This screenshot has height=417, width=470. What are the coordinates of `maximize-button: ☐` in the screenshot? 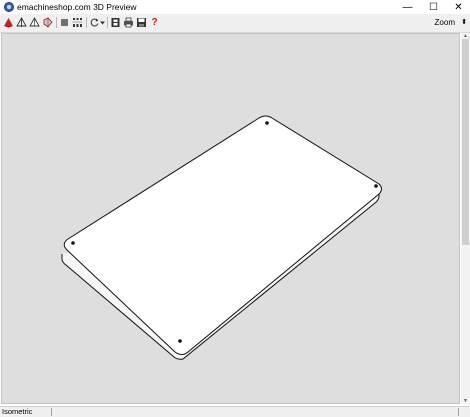 It's located at (433, 7).